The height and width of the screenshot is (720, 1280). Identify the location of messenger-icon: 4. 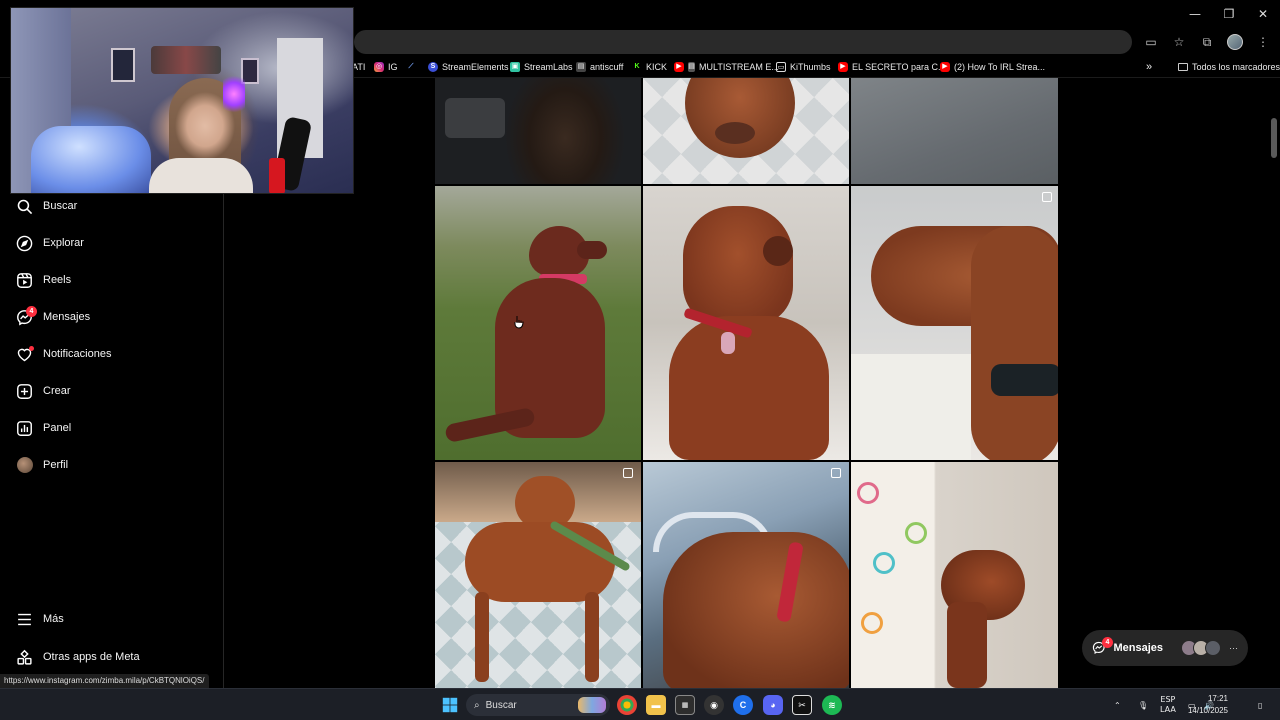
(1102, 646).